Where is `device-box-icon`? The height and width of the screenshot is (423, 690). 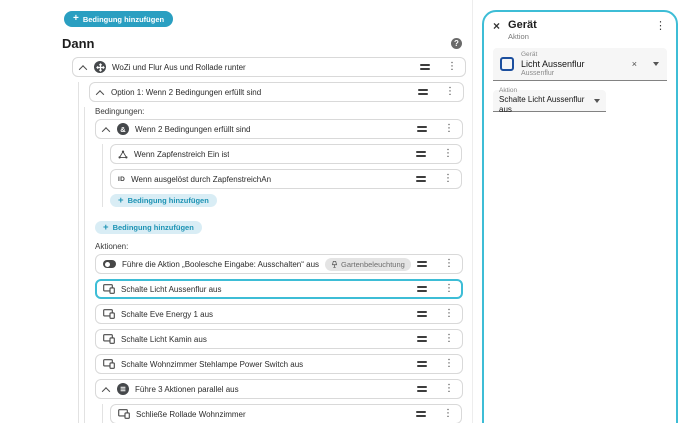 device-box-icon is located at coordinates (507, 64).